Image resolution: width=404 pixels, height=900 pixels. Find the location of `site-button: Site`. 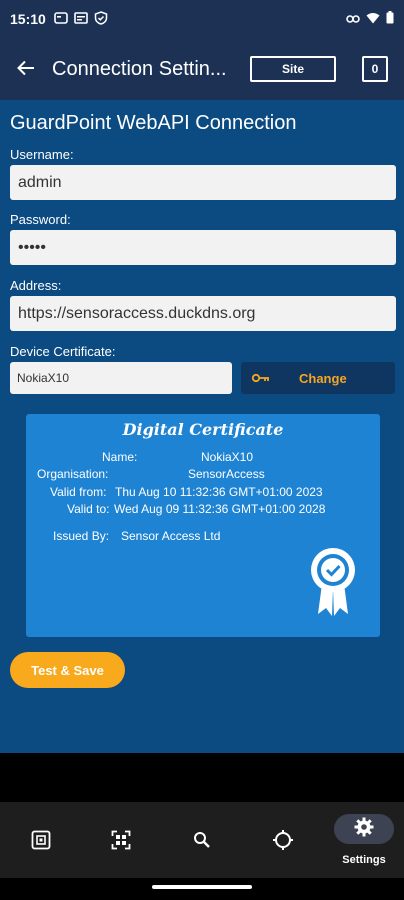

site-button: Site is located at coordinates (293, 69).